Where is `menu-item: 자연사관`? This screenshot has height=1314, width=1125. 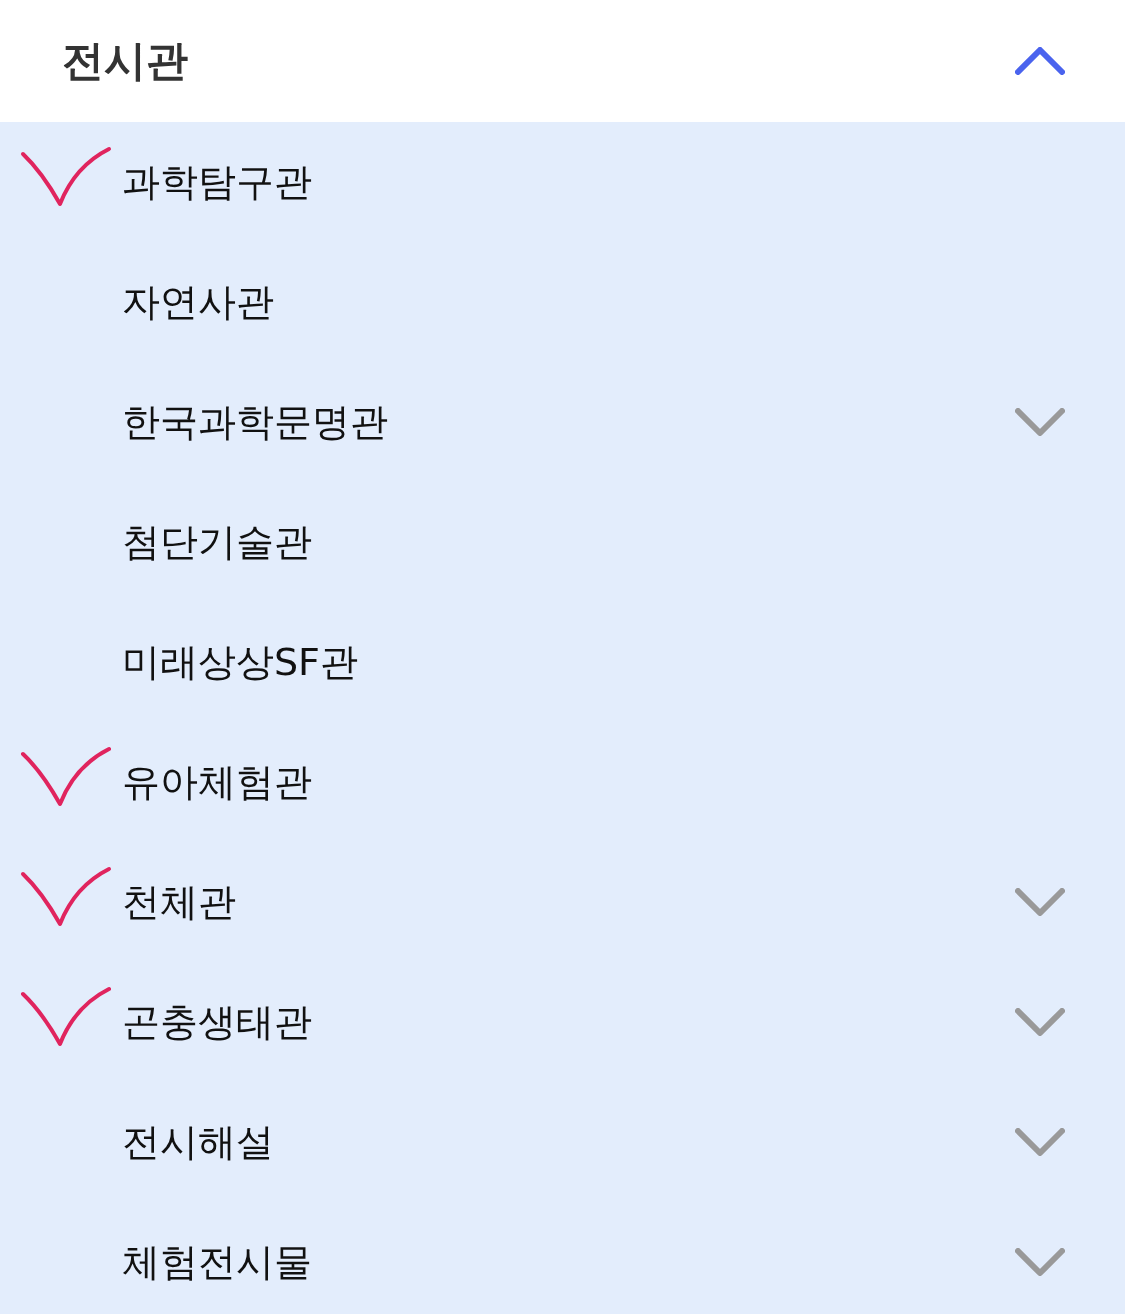 menu-item: 자연사관 is located at coordinates (562, 302).